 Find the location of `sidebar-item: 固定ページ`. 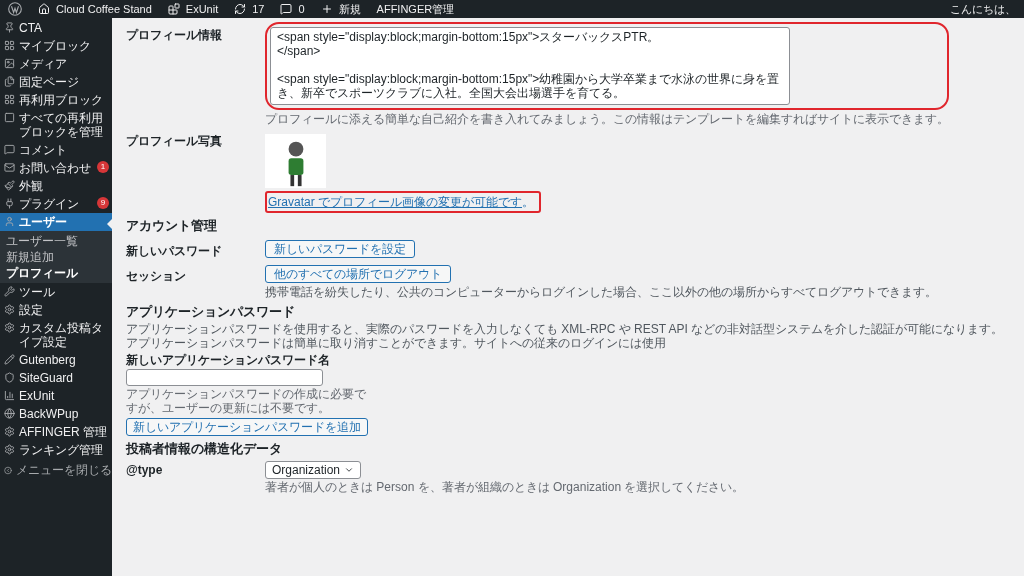

sidebar-item: 固定ページ is located at coordinates (56, 82).